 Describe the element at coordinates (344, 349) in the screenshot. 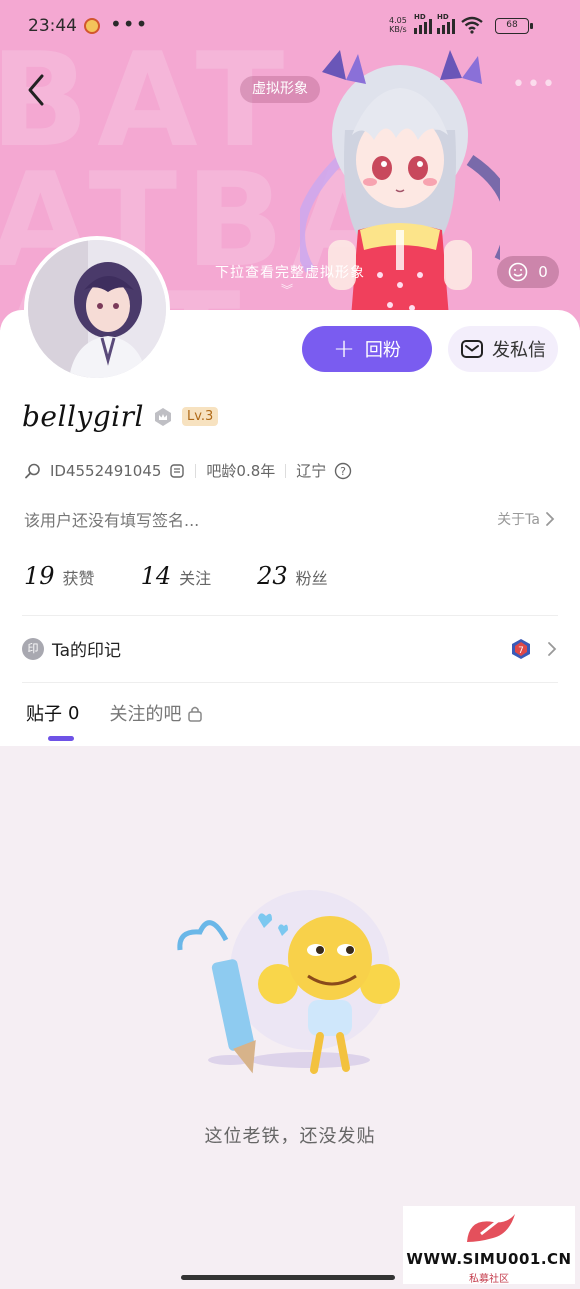

I see `plus-icon: +` at that location.